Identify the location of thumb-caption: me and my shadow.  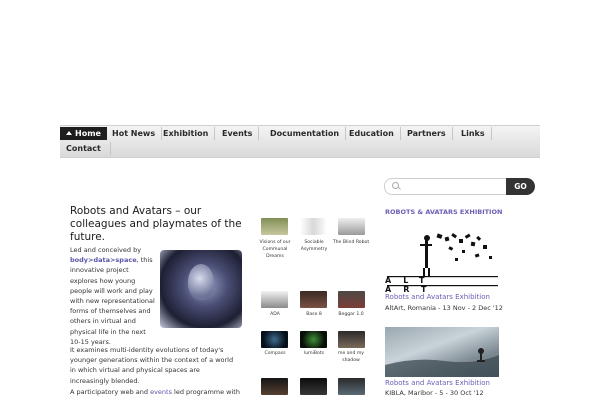
(351, 357).